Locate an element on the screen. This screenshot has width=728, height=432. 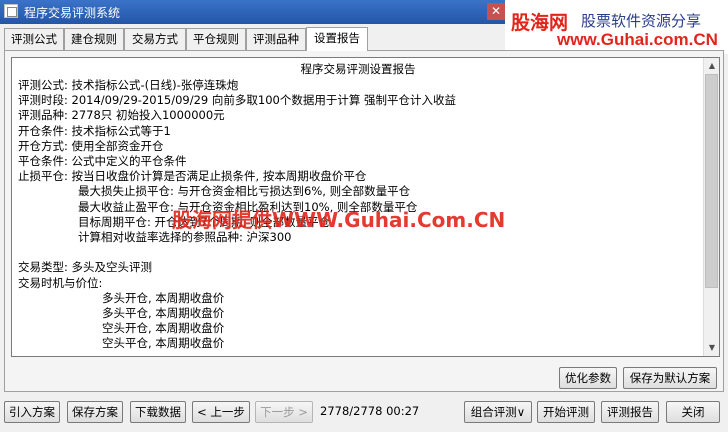
report-line: 交易类型: 多头及空头评测 is located at coordinates (85, 267).